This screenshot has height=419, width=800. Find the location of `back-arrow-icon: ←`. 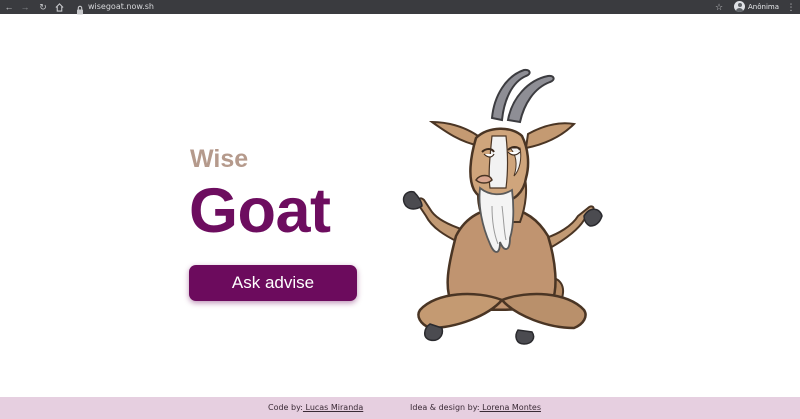

back-arrow-icon: ← is located at coordinates (9, 7).